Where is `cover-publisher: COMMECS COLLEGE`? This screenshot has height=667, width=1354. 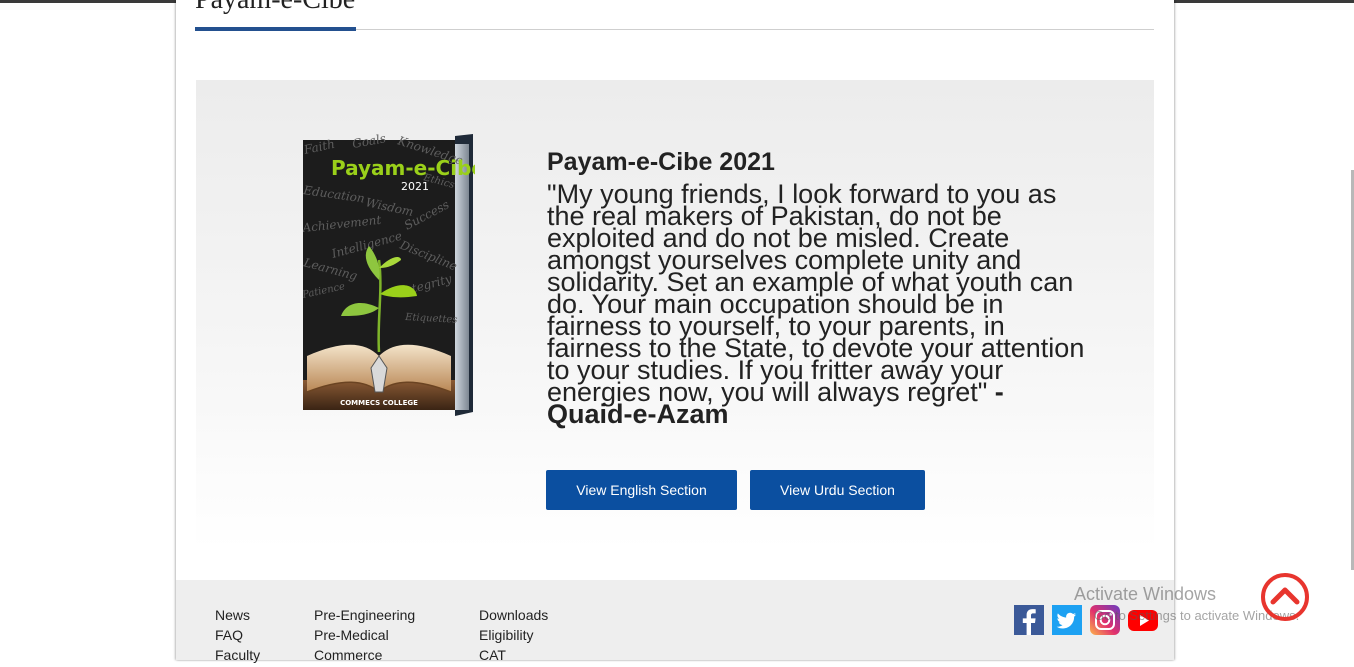 cover-publisher: COMMECS COLLEGE is located at coordinates (379, 403).